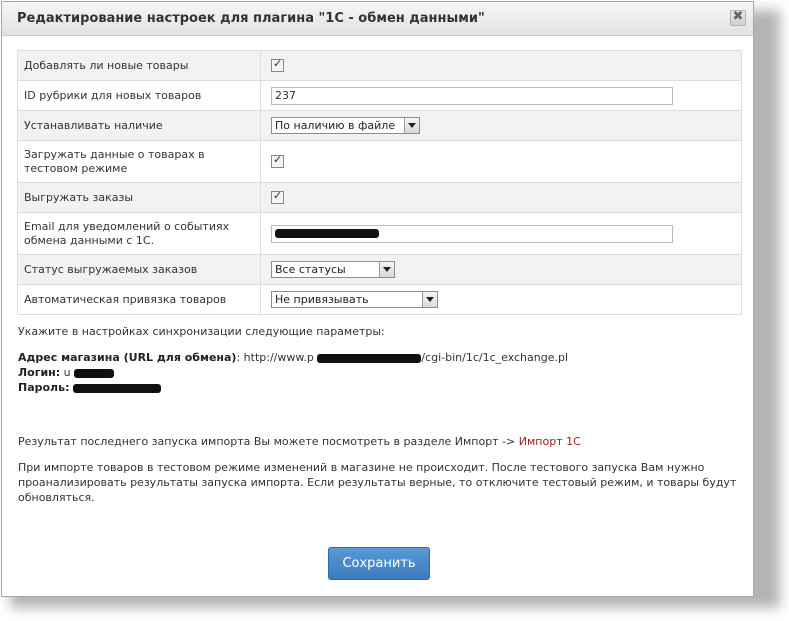 This screenshot has height=621, width=789. Describe the element at coordinates (472, 95) in the screenshot. I see `category-id-input: 237` at that location.